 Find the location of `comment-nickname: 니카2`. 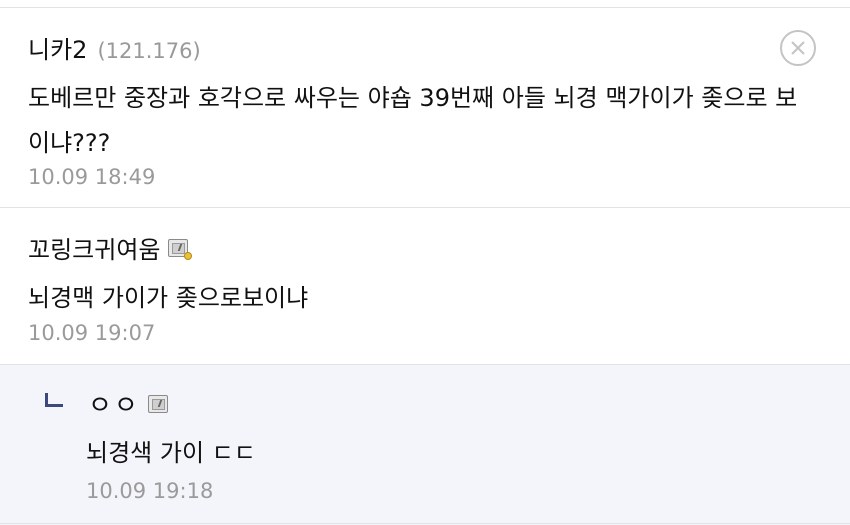

comment-nickname: 니카2 is located at coordinates (57, 47).